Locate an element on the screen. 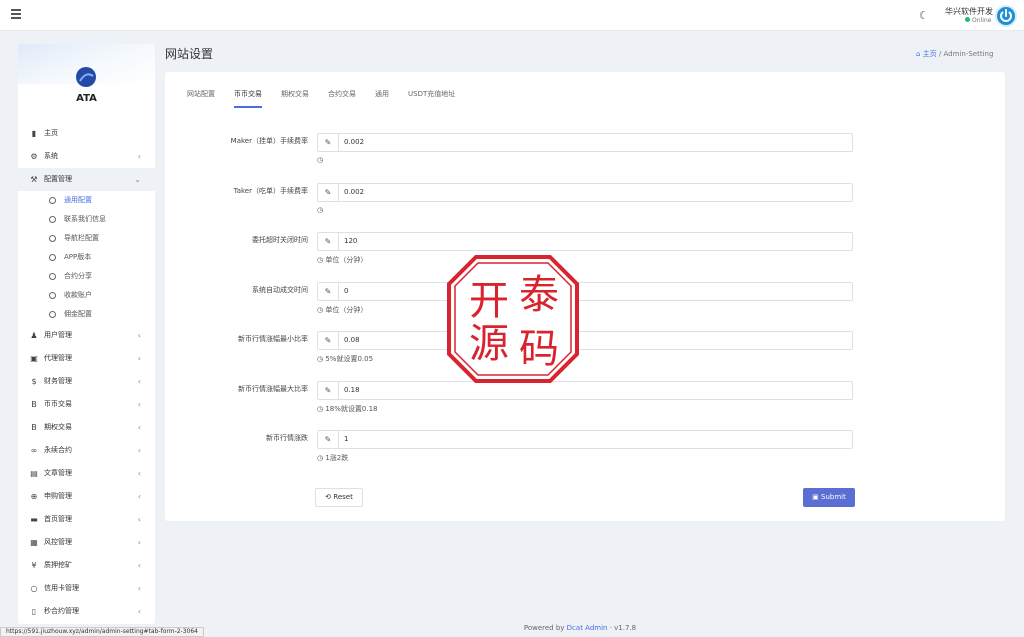 The image size is (1024, 637). breadcrumb-home: ⌂ 主页 is located at coordinates (926, 54).